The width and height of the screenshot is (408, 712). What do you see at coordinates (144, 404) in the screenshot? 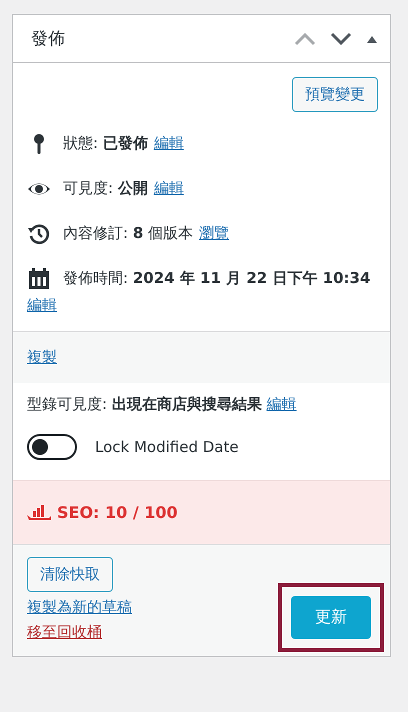
I see `catalog-visibility-text: 型錄可見度: 出現在商店與搜尋結果` at bounding box center [144, 404].